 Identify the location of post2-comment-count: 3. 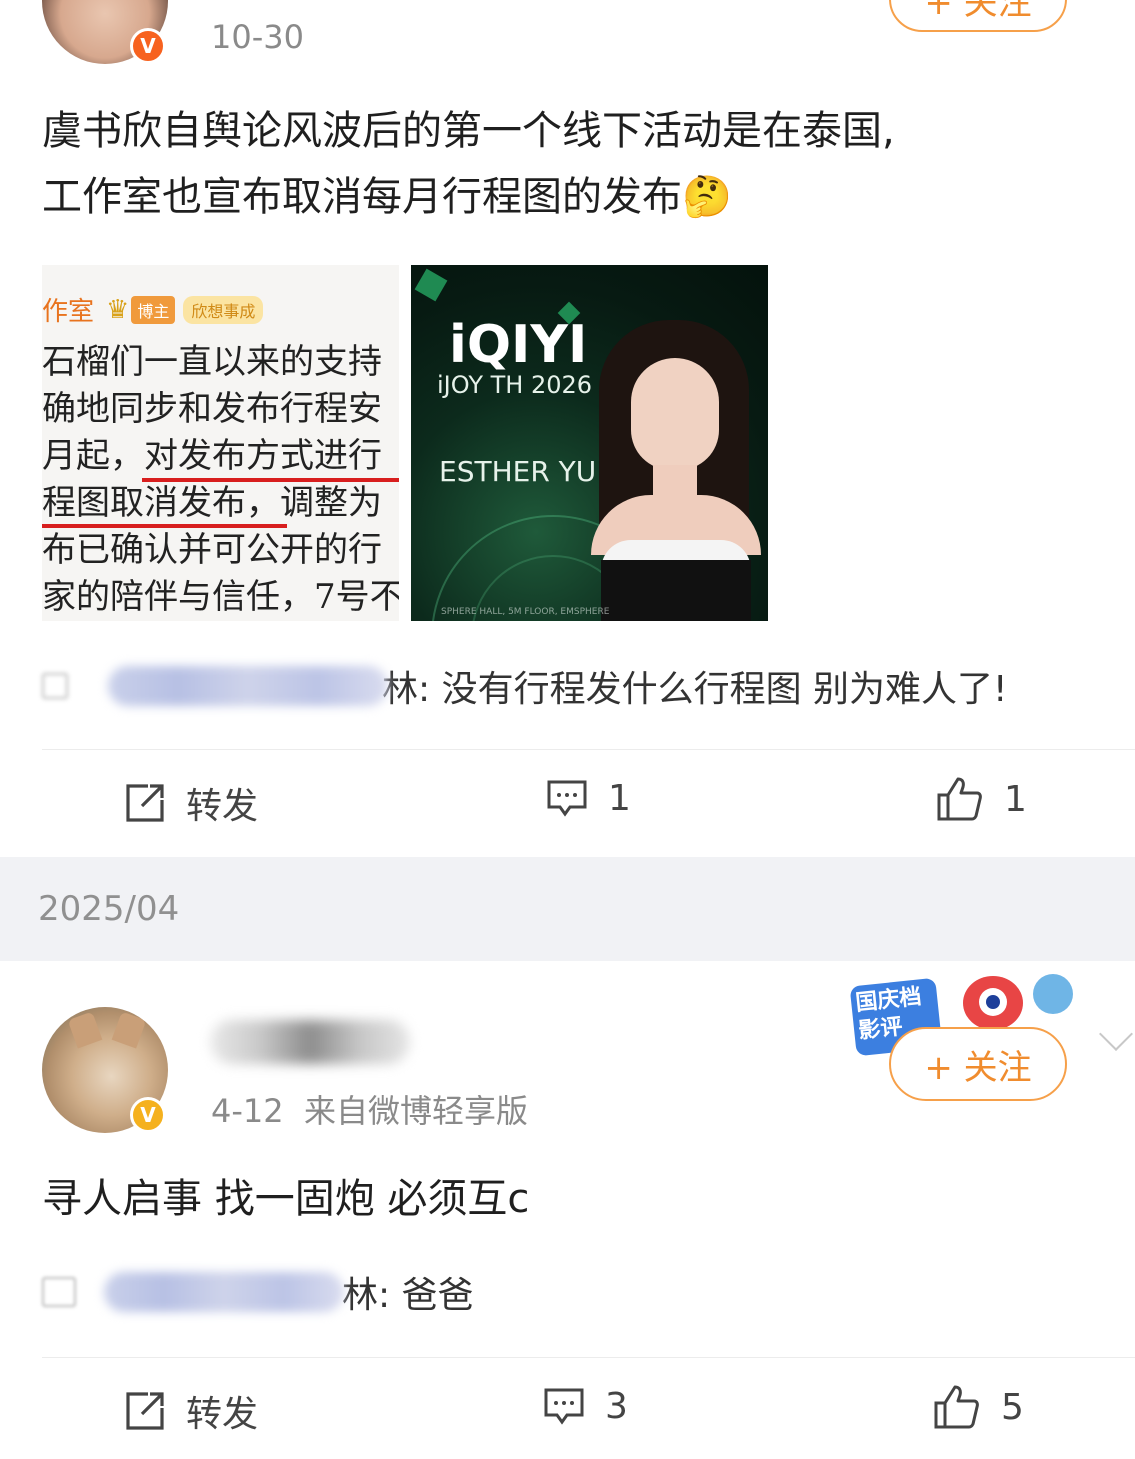
(616, 1406).